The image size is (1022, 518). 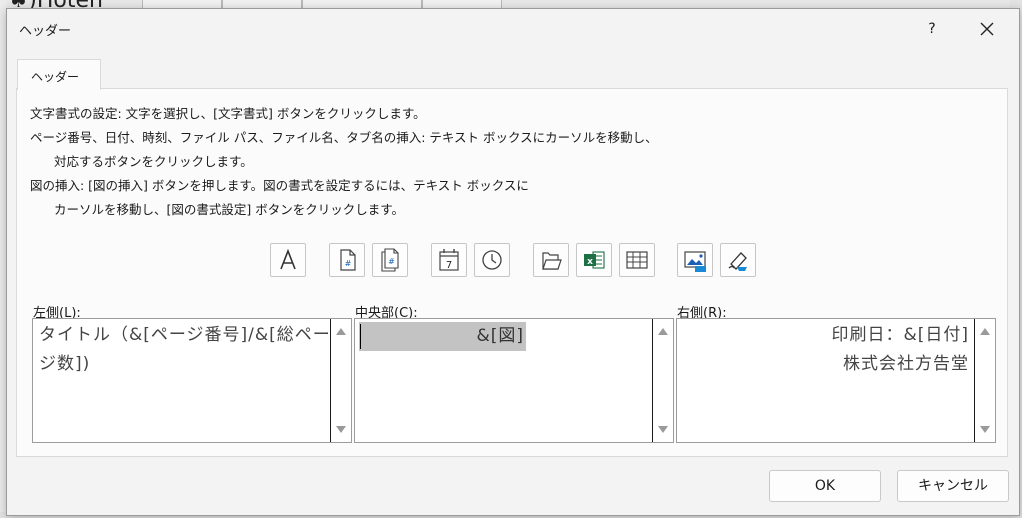 What do you see at coordinates (65, 364) in the screenshot?
I see `left-section-line: ジ数])` at bounding box center [65, 364].